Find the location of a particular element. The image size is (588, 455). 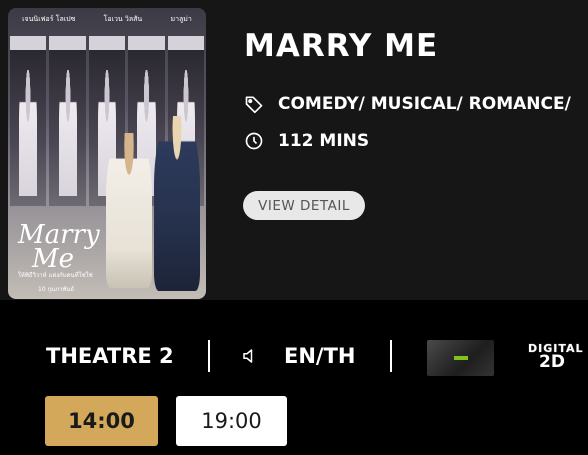

poster-tagline: ให้พิธีวิวาห์ แต่งกับคนที่ใช่ใช่ is located at coordinates (55, 275).